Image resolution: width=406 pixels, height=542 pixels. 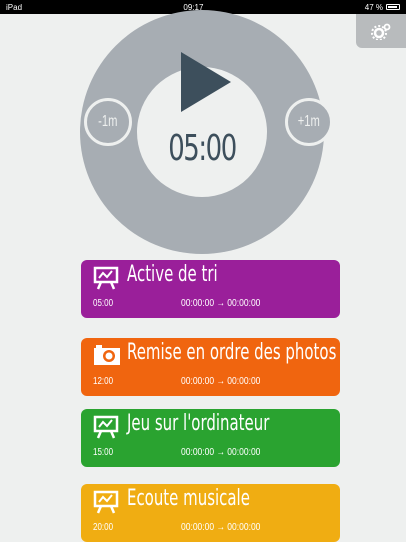 I want to click on camera-icon, so click(x=107, y=355).